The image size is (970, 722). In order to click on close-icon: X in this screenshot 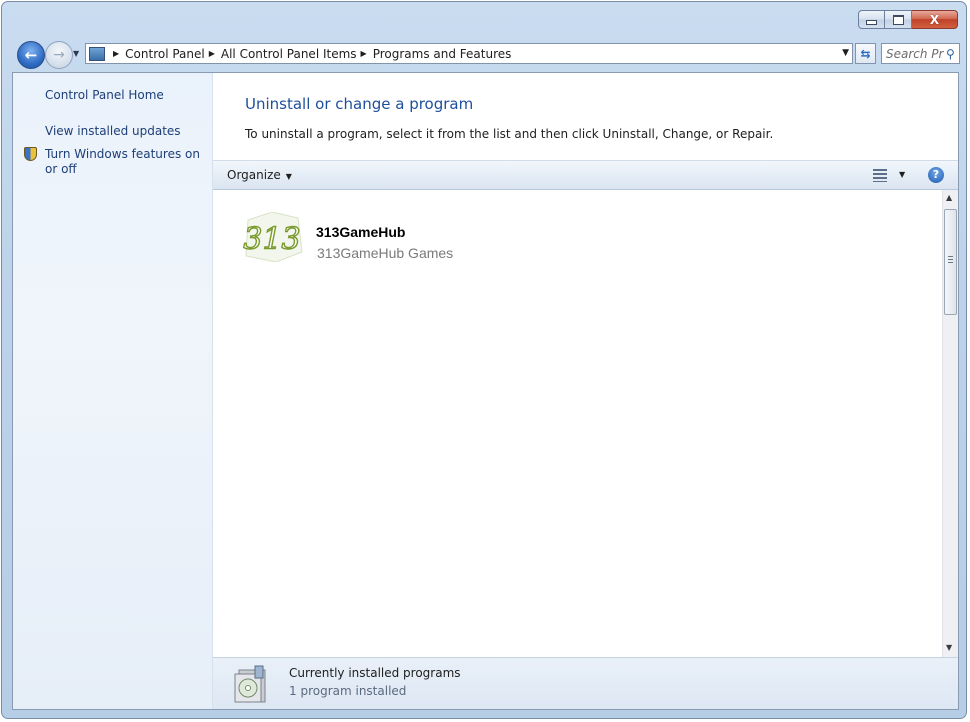, I will do `click(934, 19)`.